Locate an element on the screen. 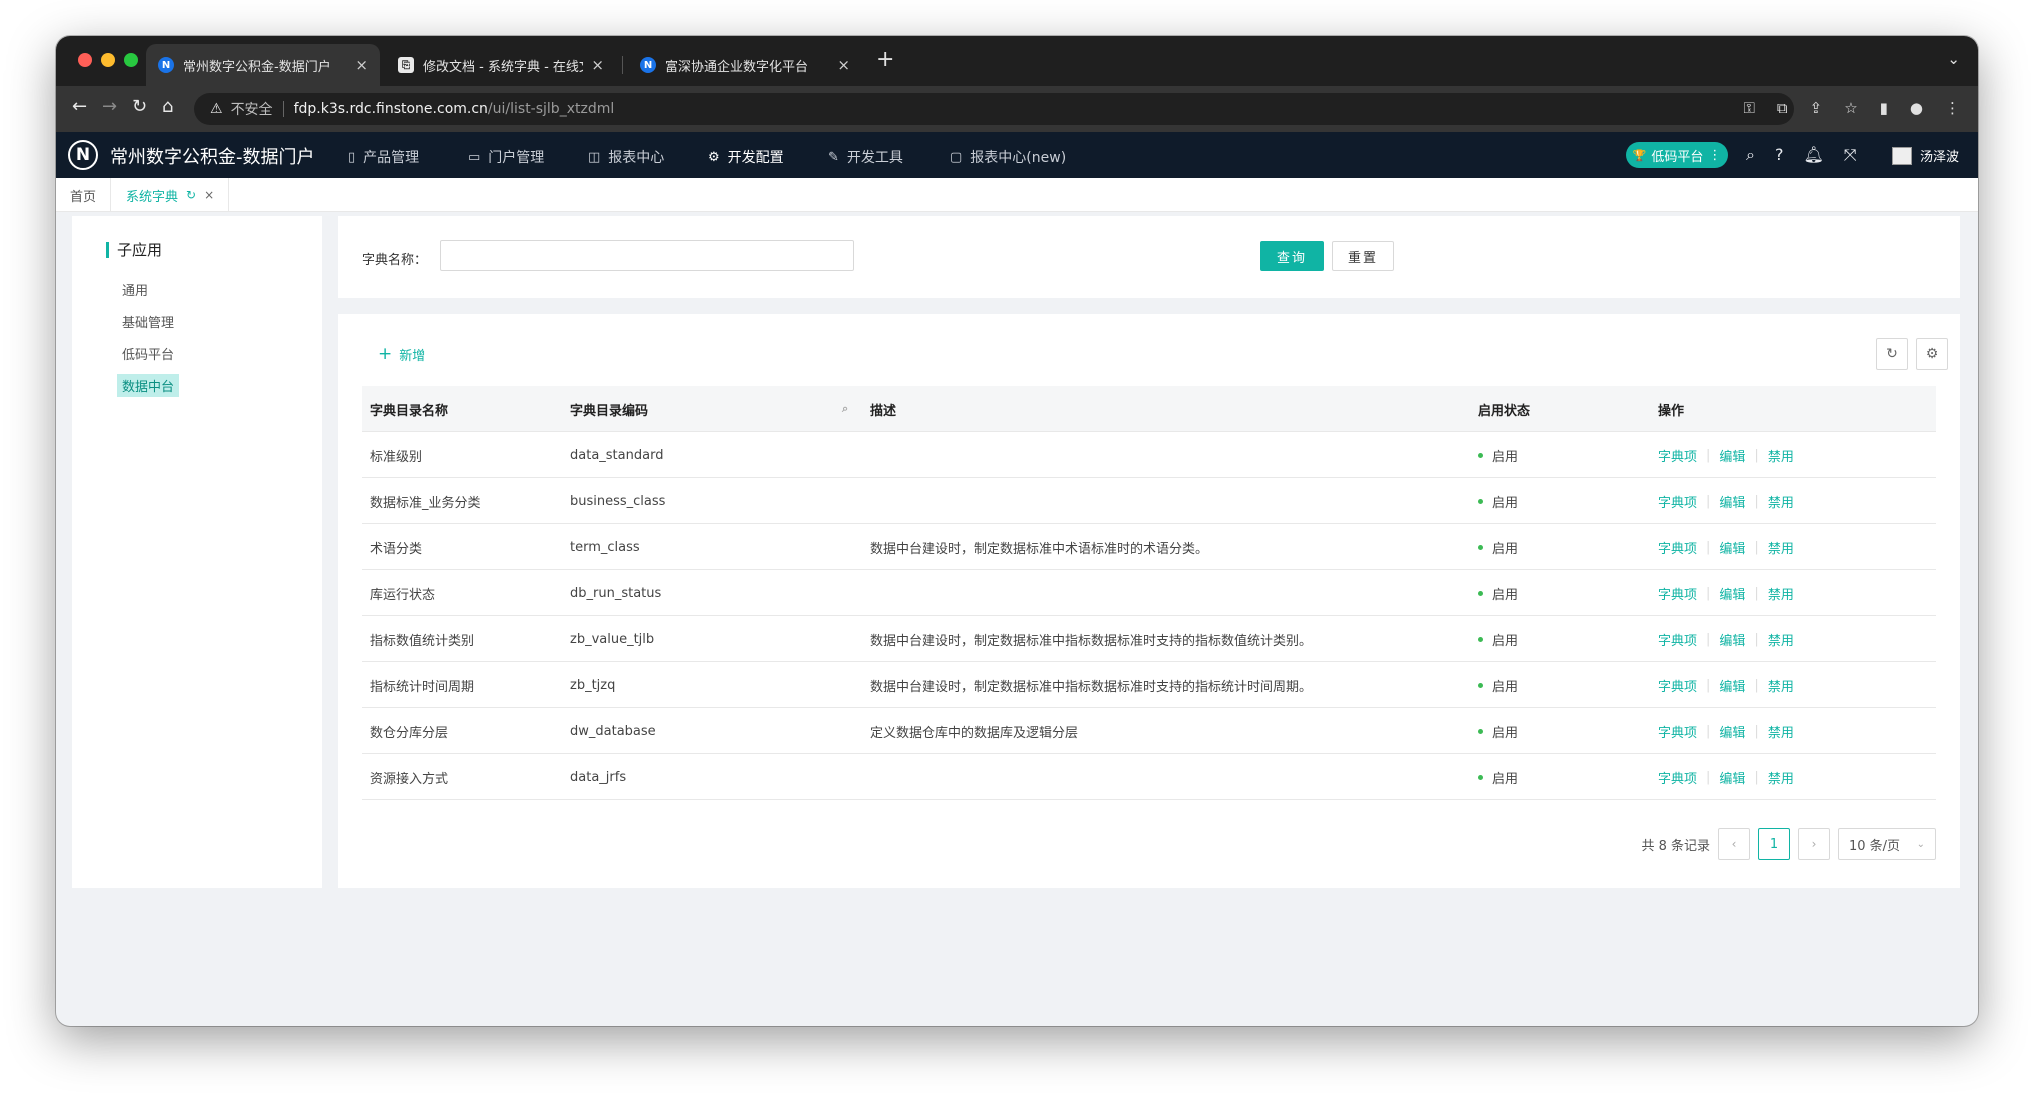  close-icon: × is located at coordinates (209, 195).